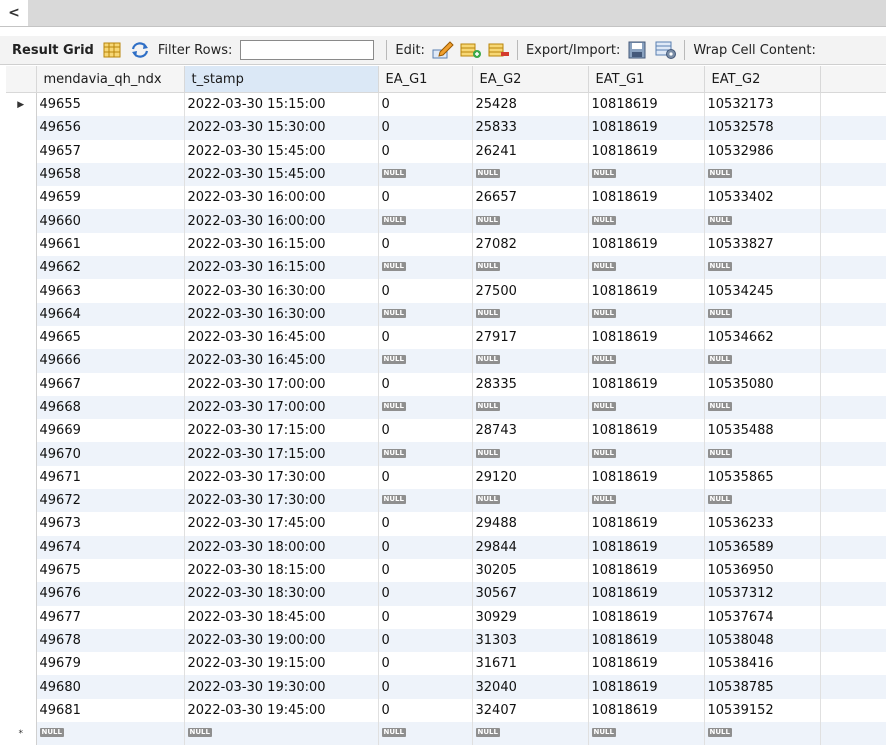 The height and width of the screenshot is (750, 886). What do you see at coordinates (110, 174) in the screenshot?
I see `grid-cell: 49658` at bounding box center [110, 174].